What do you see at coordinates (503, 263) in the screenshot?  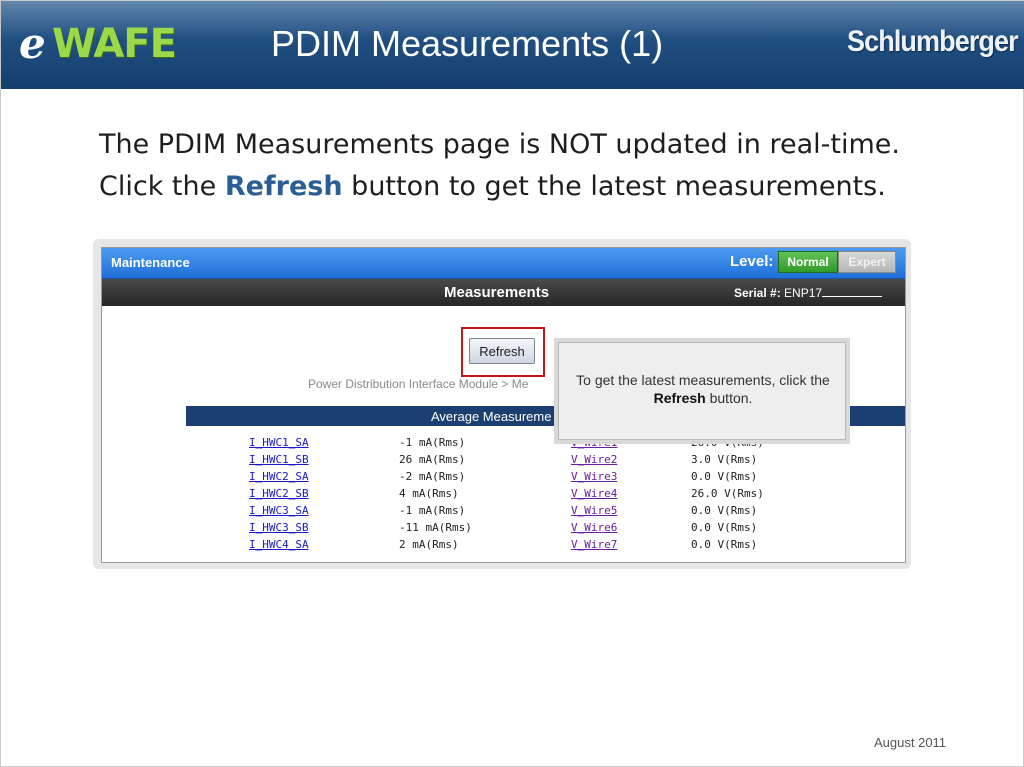 I see `maintenance-bar: Maintenance Level: Normal Expert` at bounding box center [503, 263].